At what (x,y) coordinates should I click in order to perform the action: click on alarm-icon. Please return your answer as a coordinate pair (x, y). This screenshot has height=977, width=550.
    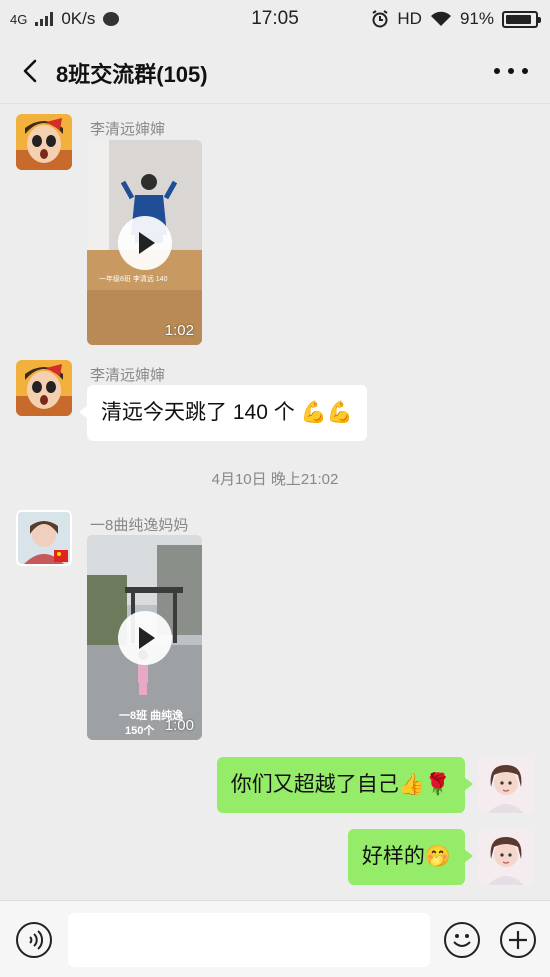
    Looking at the image, I should click on (380, 19).